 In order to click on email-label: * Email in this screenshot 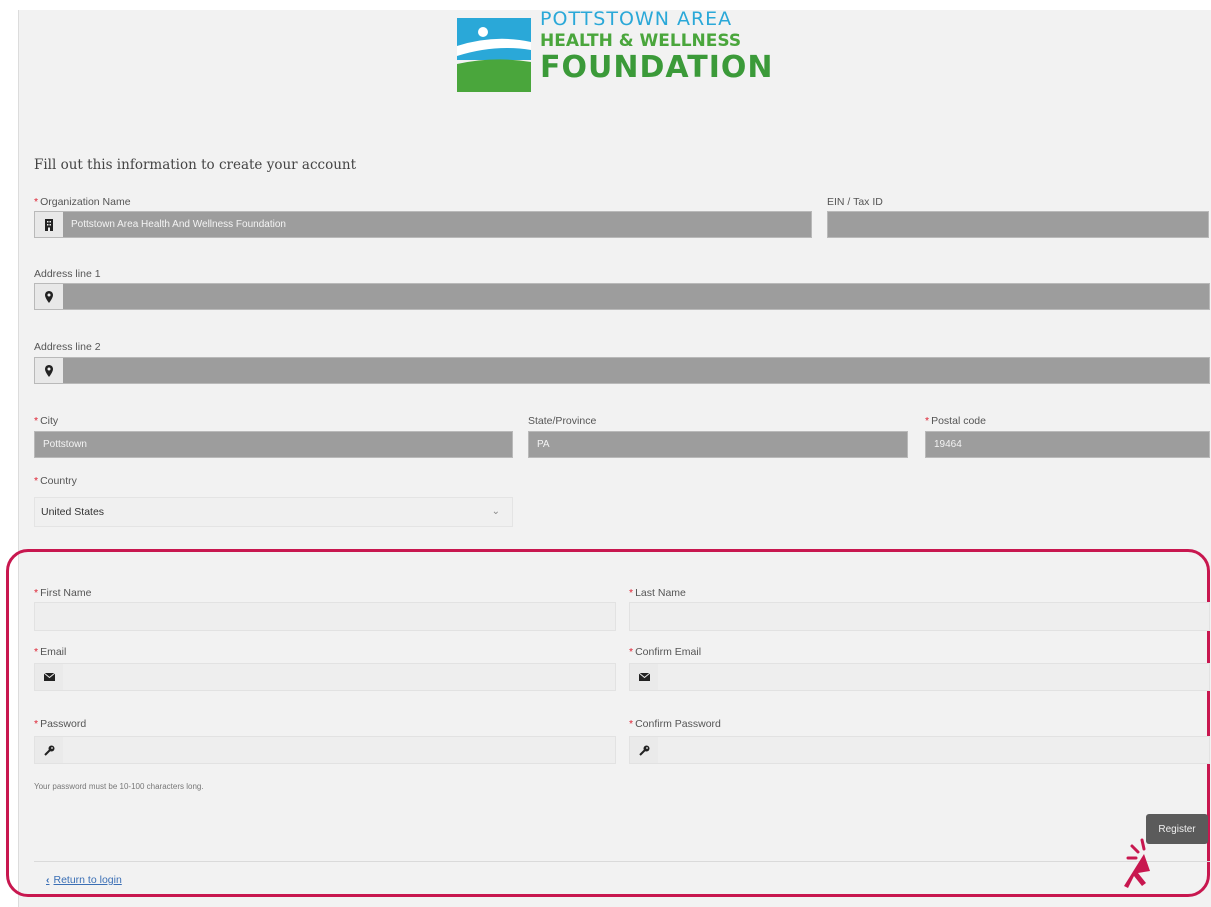, I will do `click(50, 652)`.